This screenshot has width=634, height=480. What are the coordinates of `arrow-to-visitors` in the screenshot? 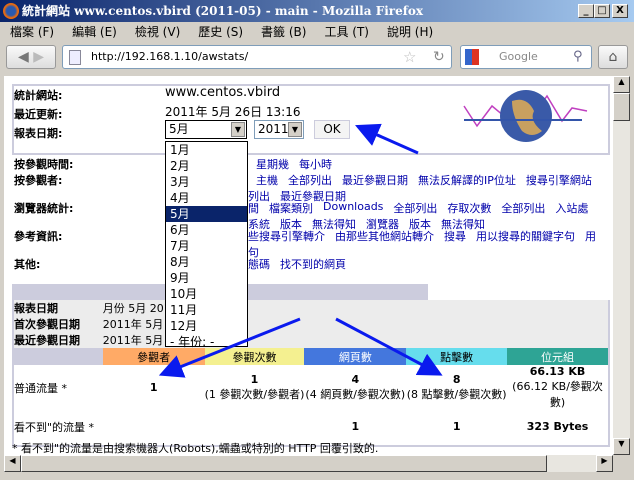 It's located at (229, 347).